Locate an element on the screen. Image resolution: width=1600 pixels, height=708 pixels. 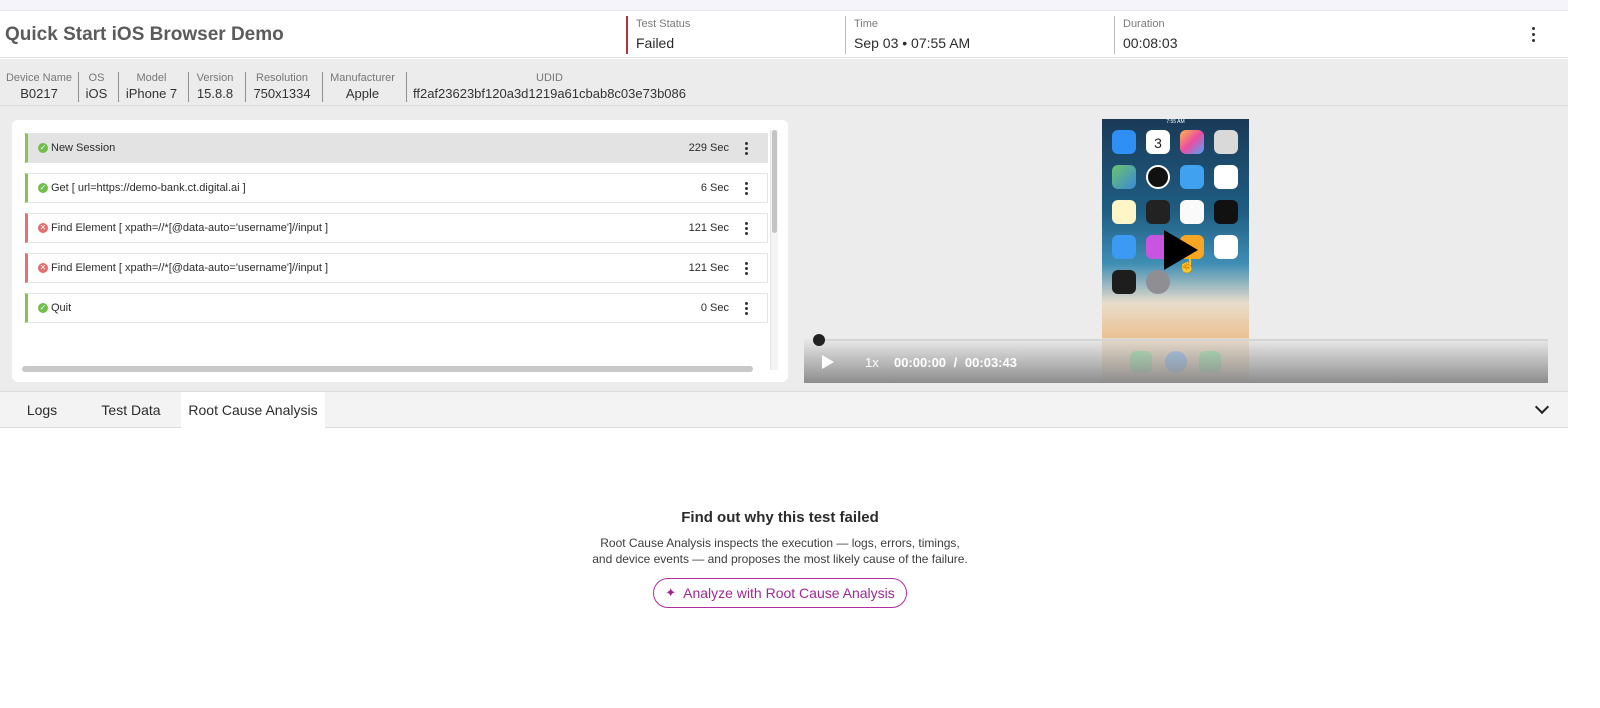
wallet-app-icon is located at coordinates (1124, 282).